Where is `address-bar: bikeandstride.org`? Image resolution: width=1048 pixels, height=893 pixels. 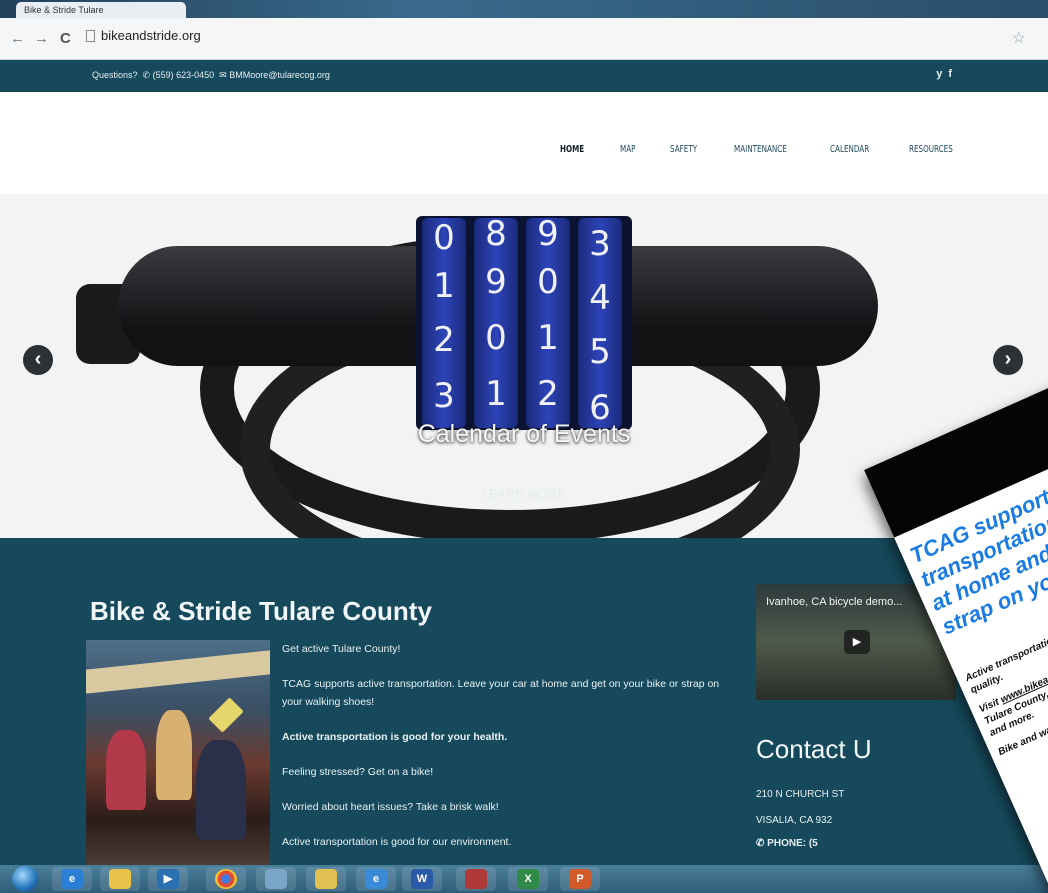 address-bar: bikeandstride.org is located at coordinates (143, 35).